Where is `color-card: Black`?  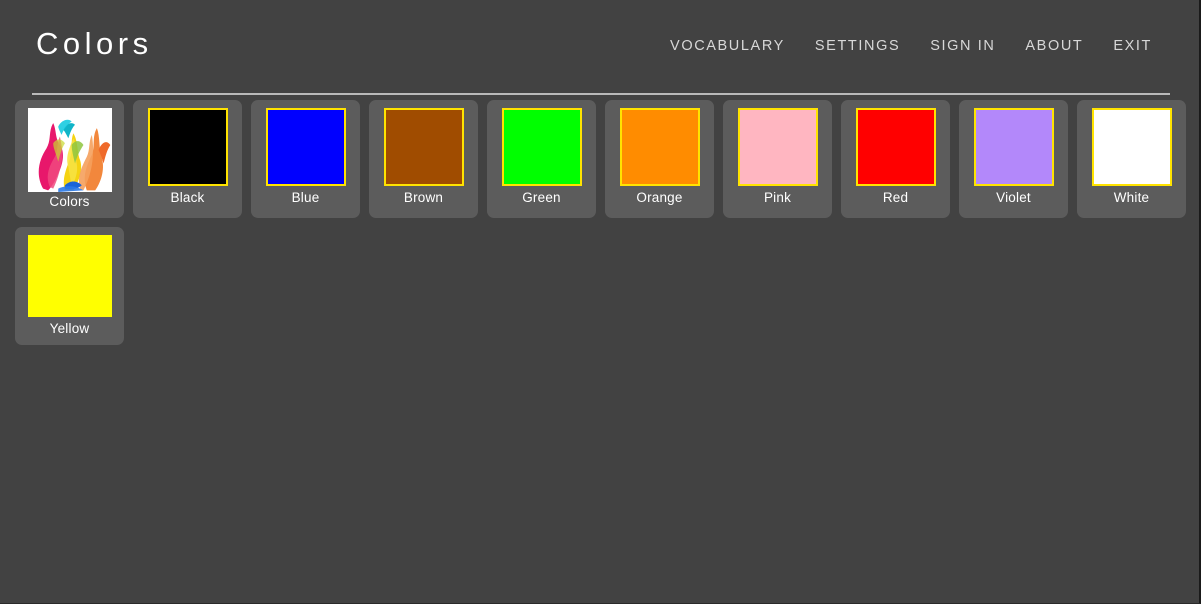 color-card: Black is located at coordinates (187, 159).